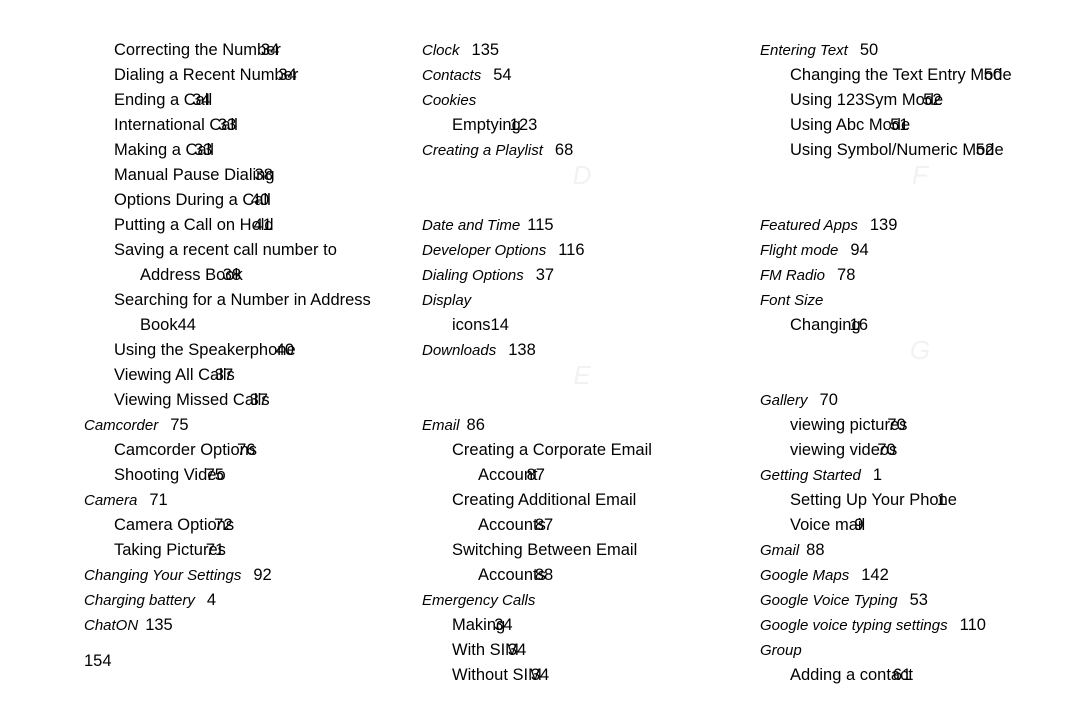  What do you see at coordinates (244, 400) in the screenshot?
I see `index-entry-sub: Viewing Missed Calls37` at bounding box center [244, 400].